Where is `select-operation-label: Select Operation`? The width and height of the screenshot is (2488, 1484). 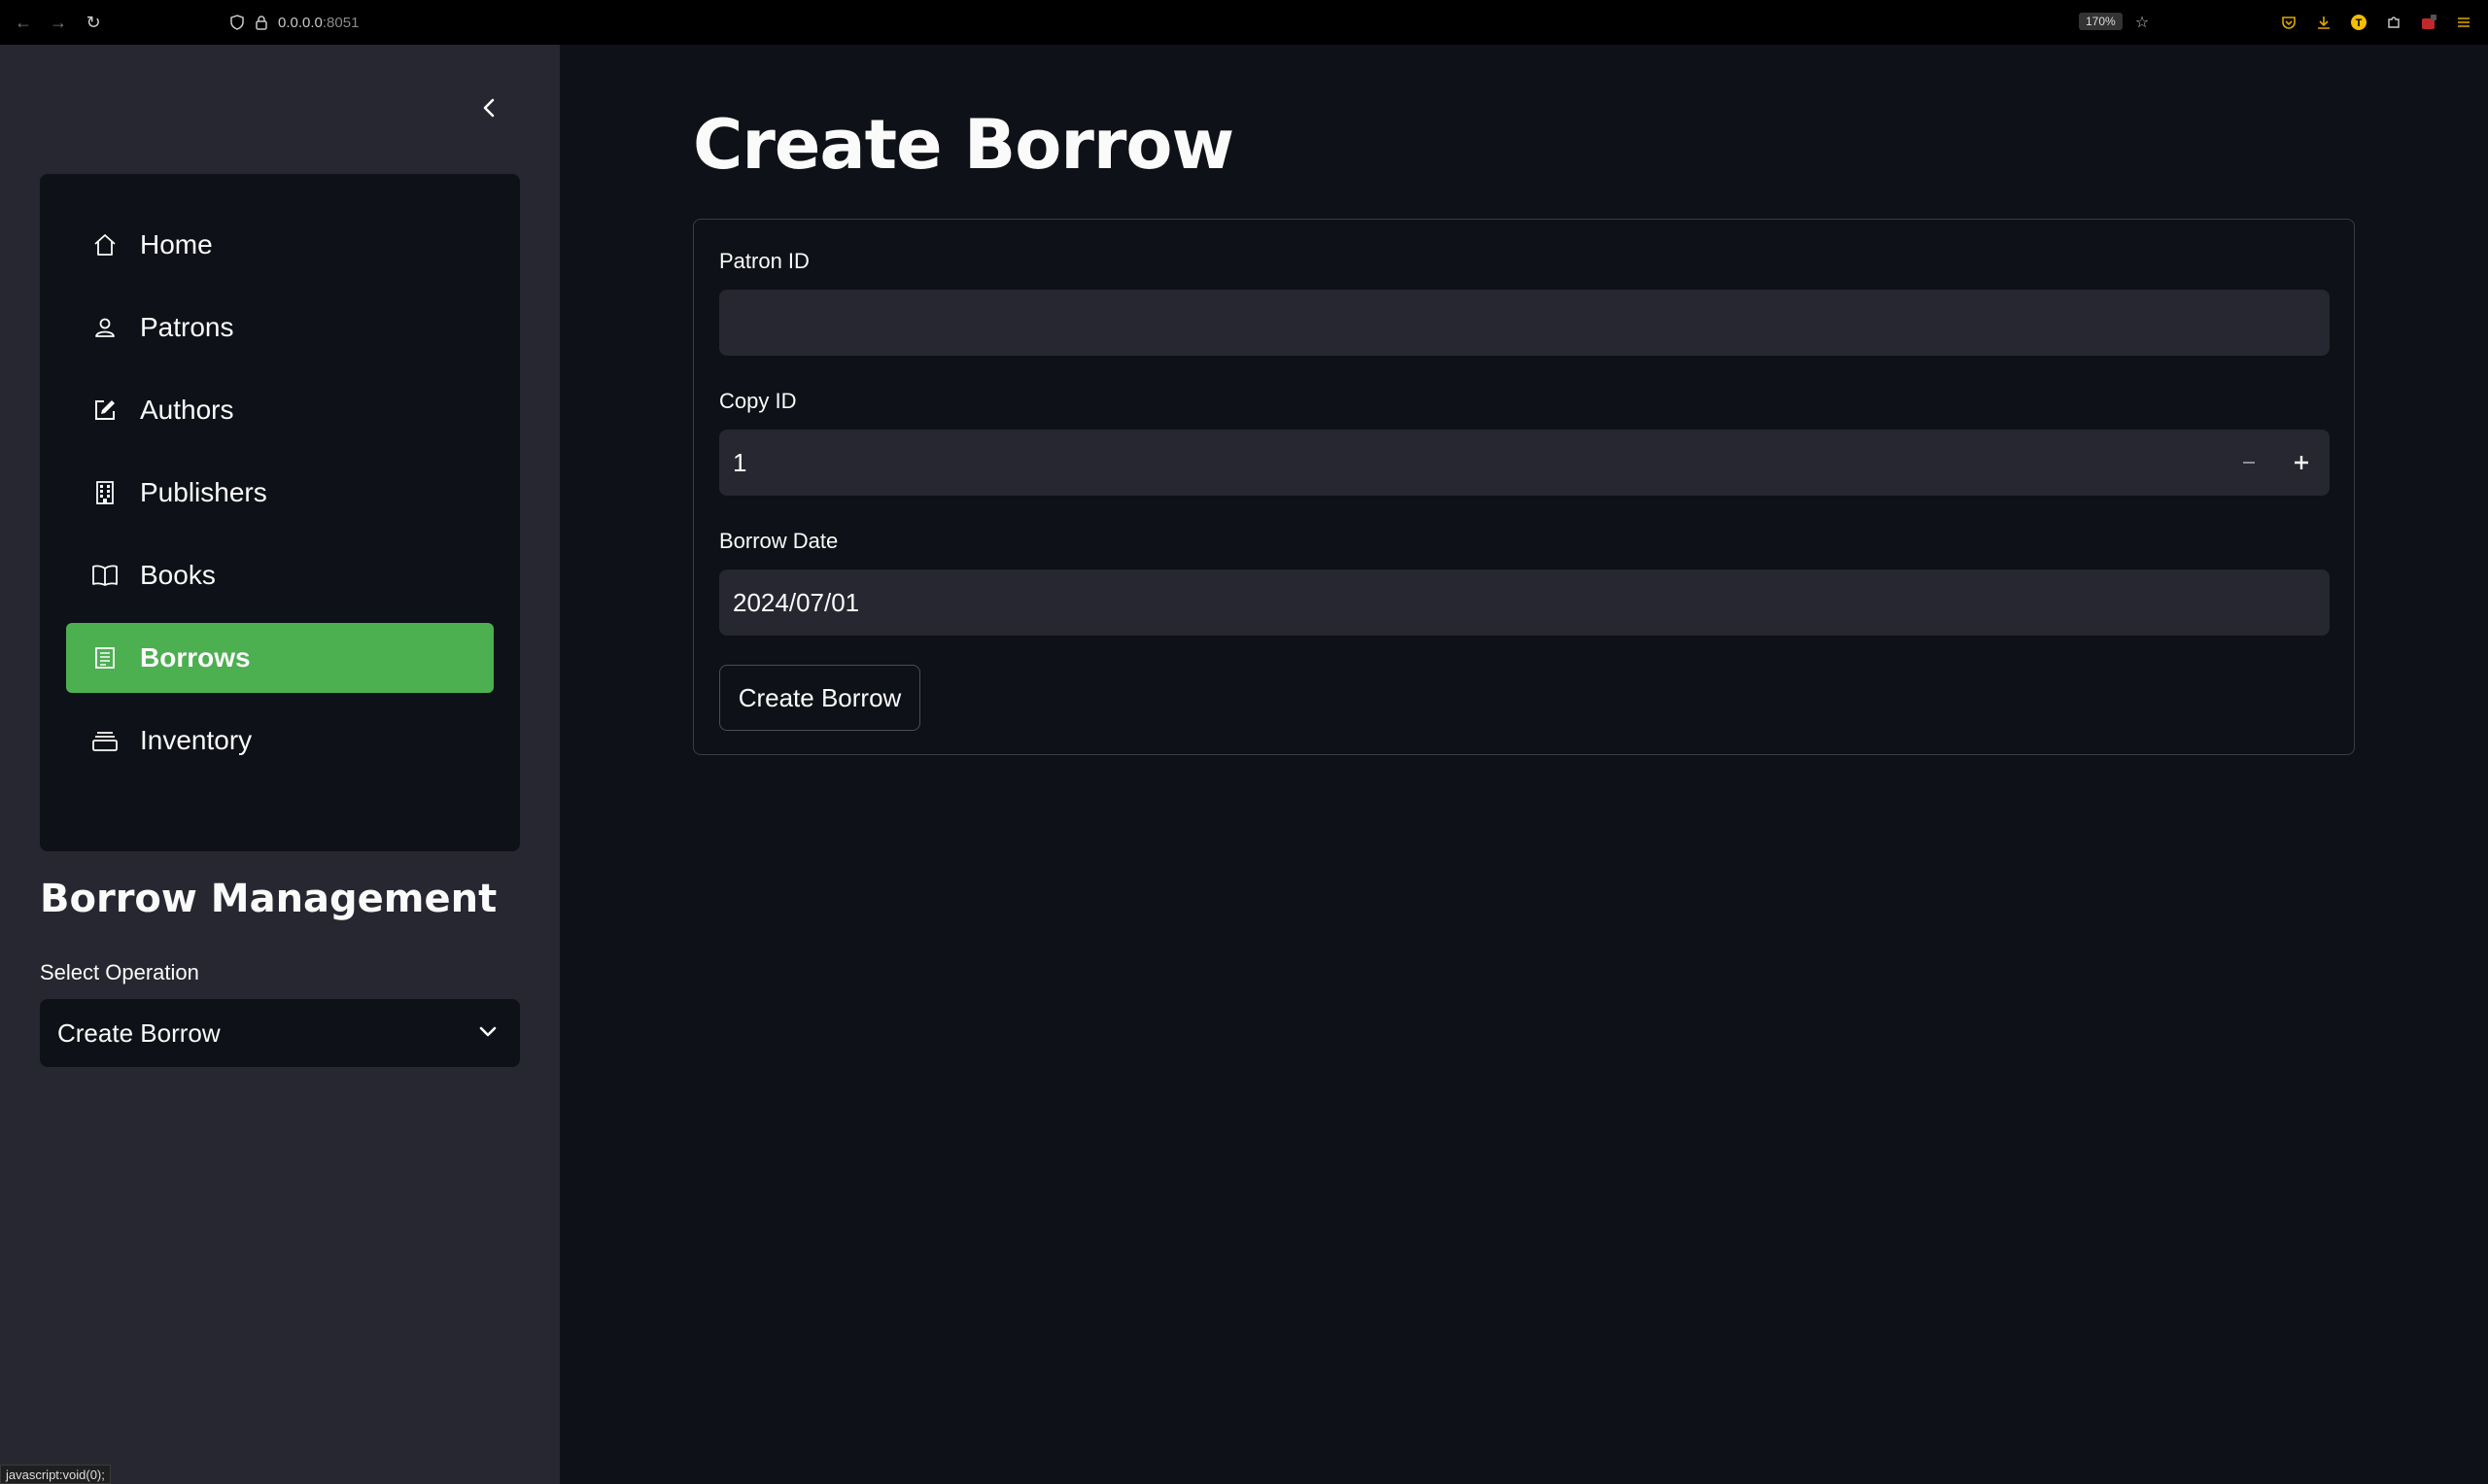 select-operation-label: Select Operation is located at coordinates (119, 972).